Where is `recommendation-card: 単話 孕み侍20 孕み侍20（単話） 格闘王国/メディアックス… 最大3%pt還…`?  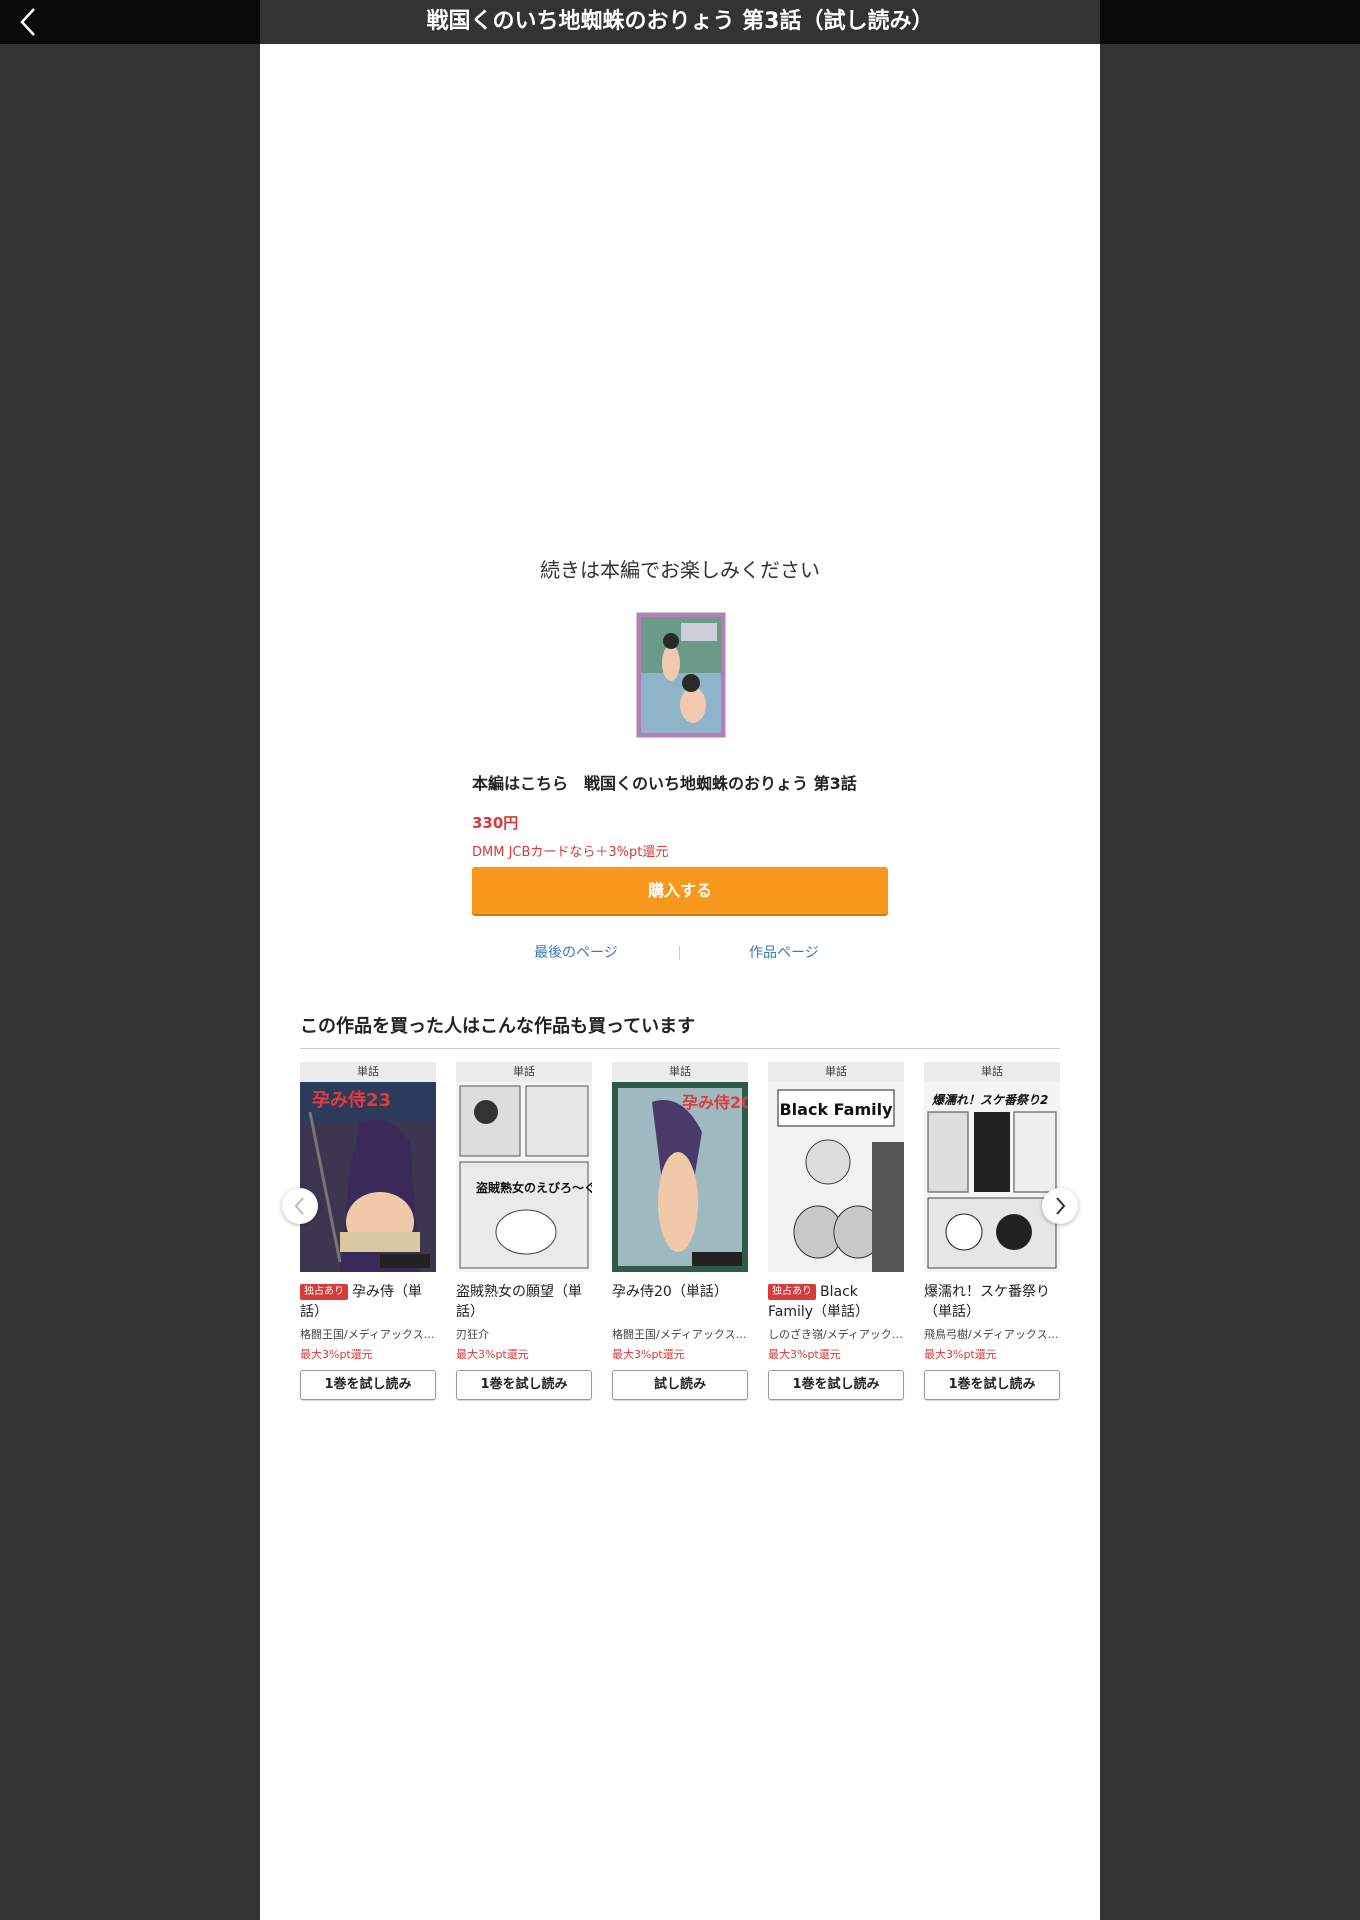
recommendation-card: 単話 孕み侍20 孕み侍20（単話） 格闘王国/メディアックス… 最大3%pt還… is located at coordinates (680, 1231).